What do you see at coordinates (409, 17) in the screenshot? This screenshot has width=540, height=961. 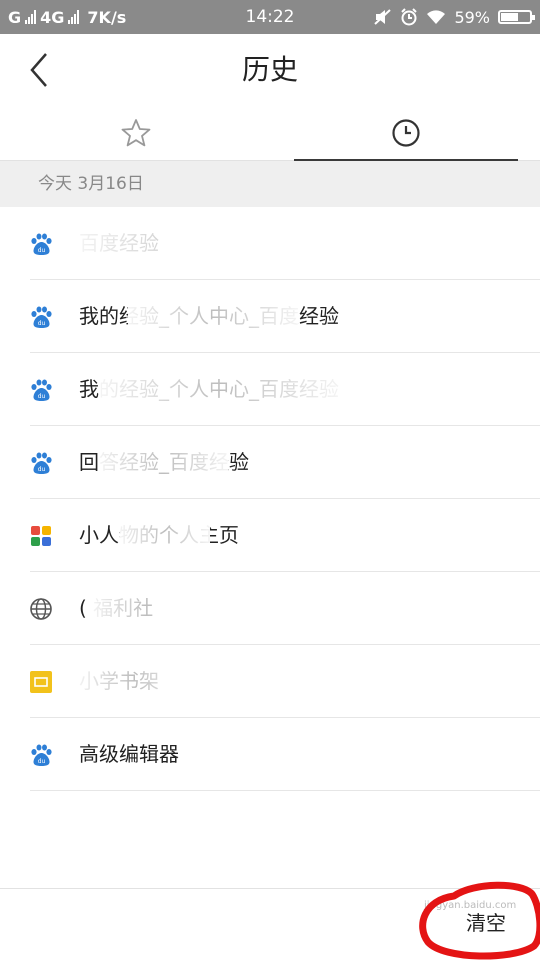 I see `alarm-icon` at bounding box center [409, 17].